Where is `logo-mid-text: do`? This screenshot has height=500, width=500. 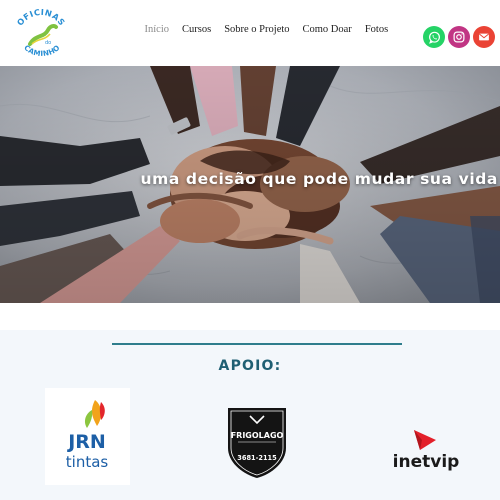
logo-mid-text: do is located at coordinates (48, 43).